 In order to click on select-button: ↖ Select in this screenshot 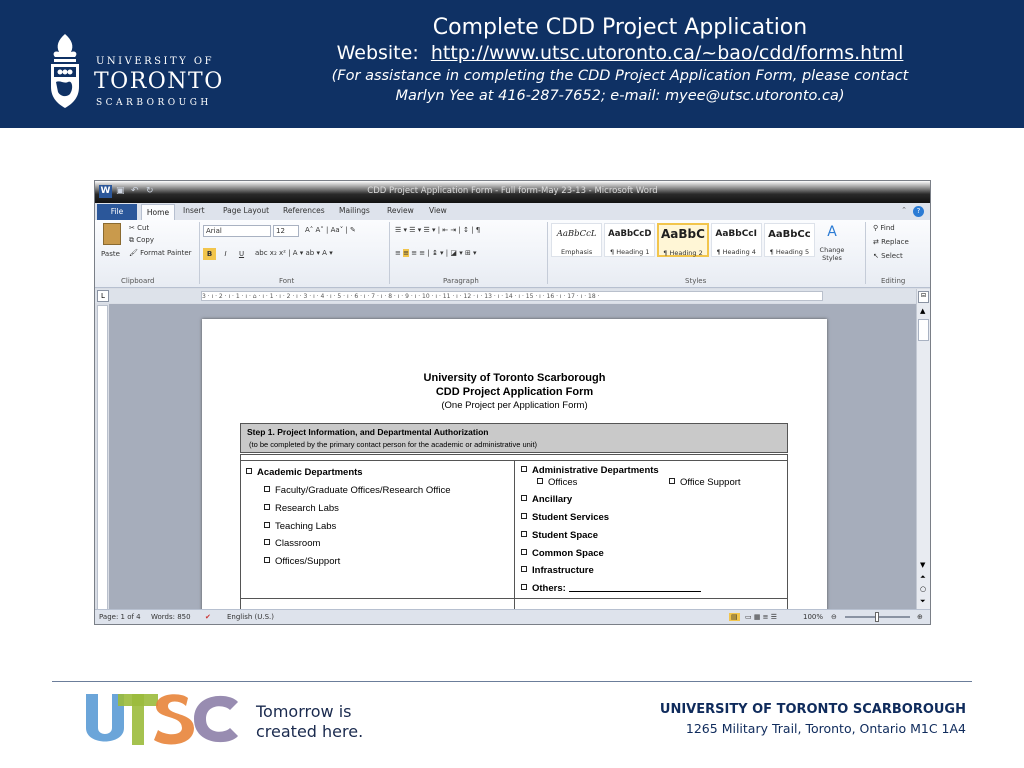, I will do `click(888, 256)`.